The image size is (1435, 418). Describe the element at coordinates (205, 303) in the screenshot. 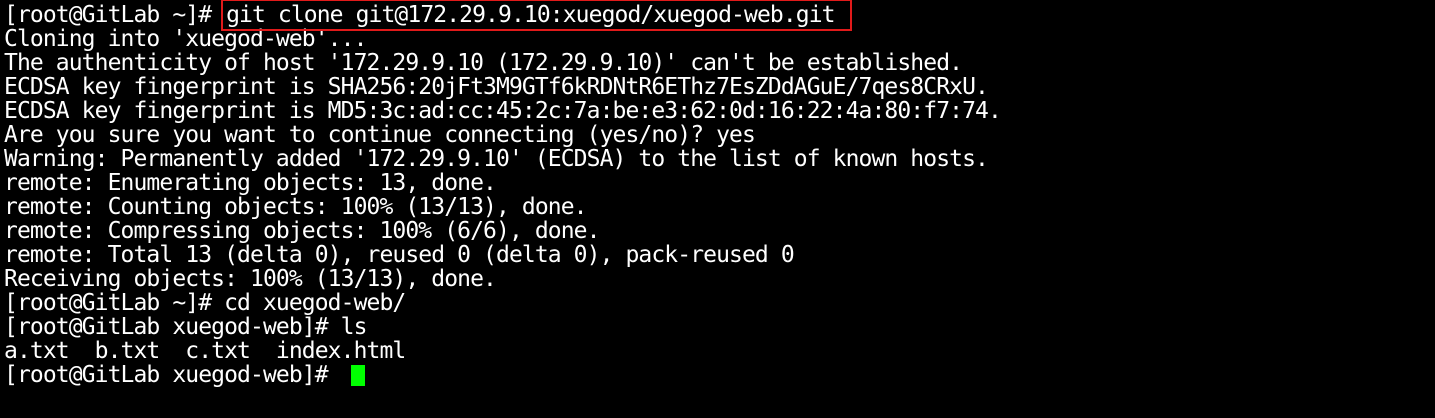

I see `output-line: [root@GitLab ~]# cd xuegod-web/` at that location.